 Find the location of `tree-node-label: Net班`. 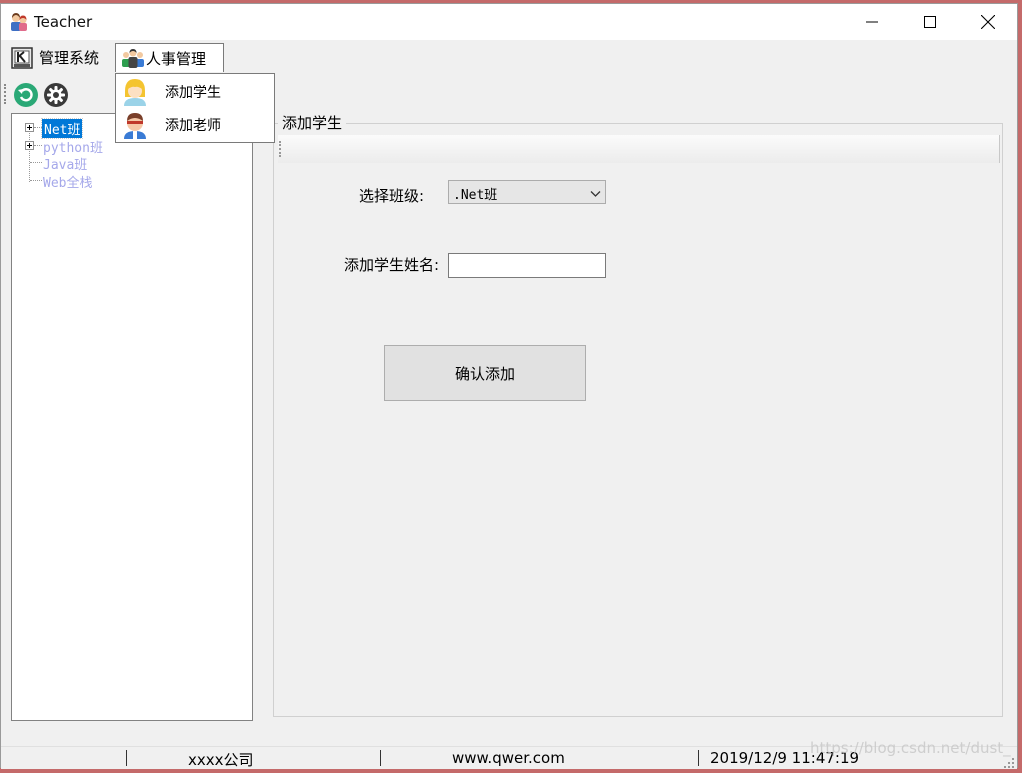

tree-node-label: Net班 is located at coordinates (62, 128).